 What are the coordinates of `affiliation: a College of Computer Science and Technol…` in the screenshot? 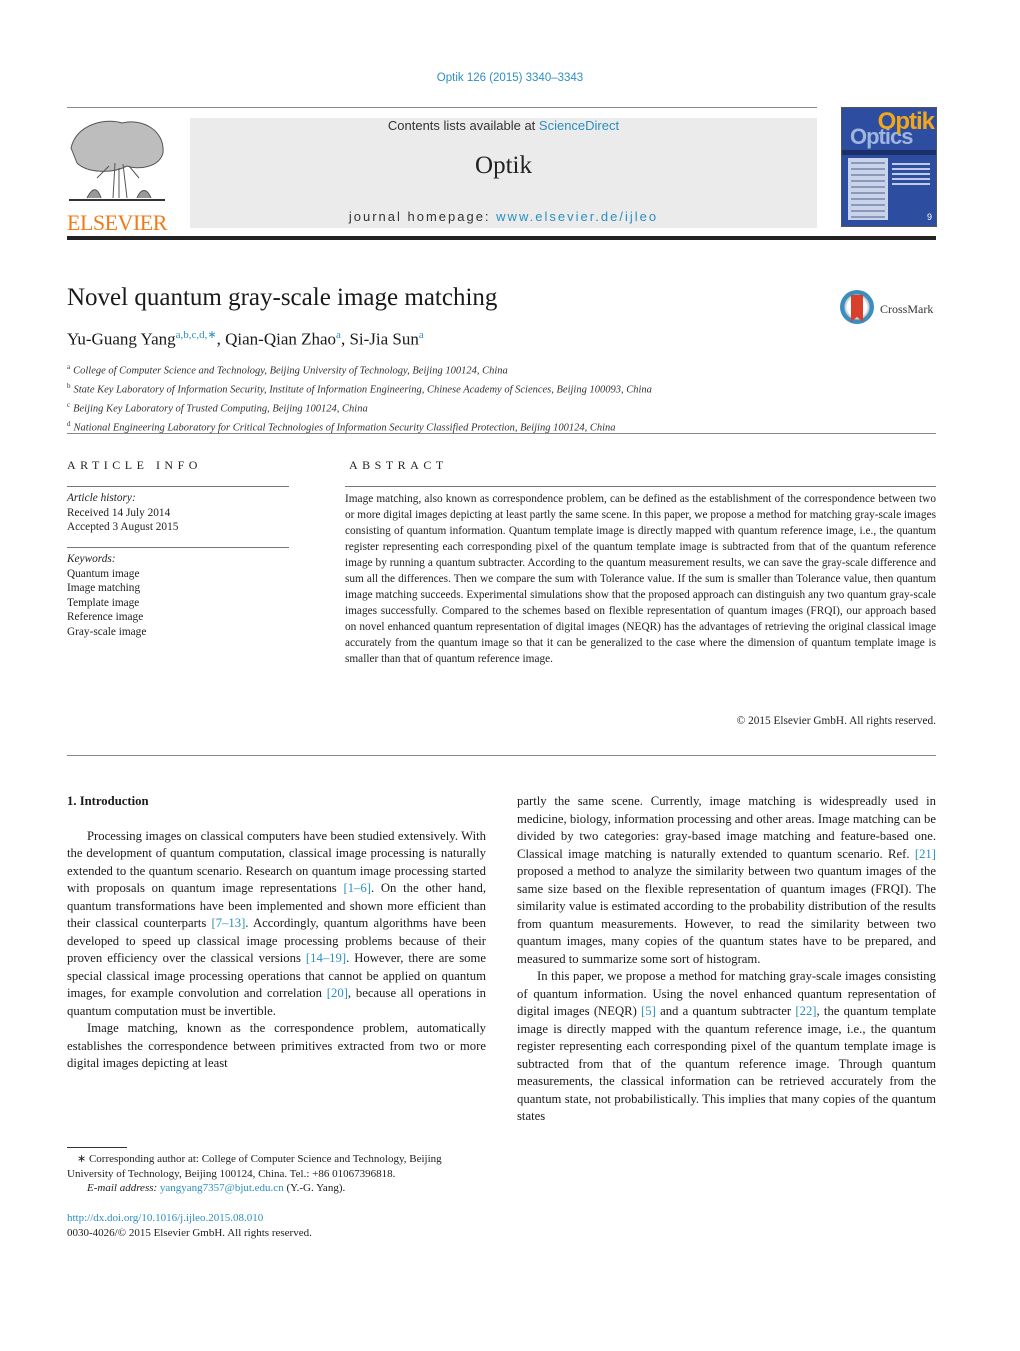 It's located at (359, 369).